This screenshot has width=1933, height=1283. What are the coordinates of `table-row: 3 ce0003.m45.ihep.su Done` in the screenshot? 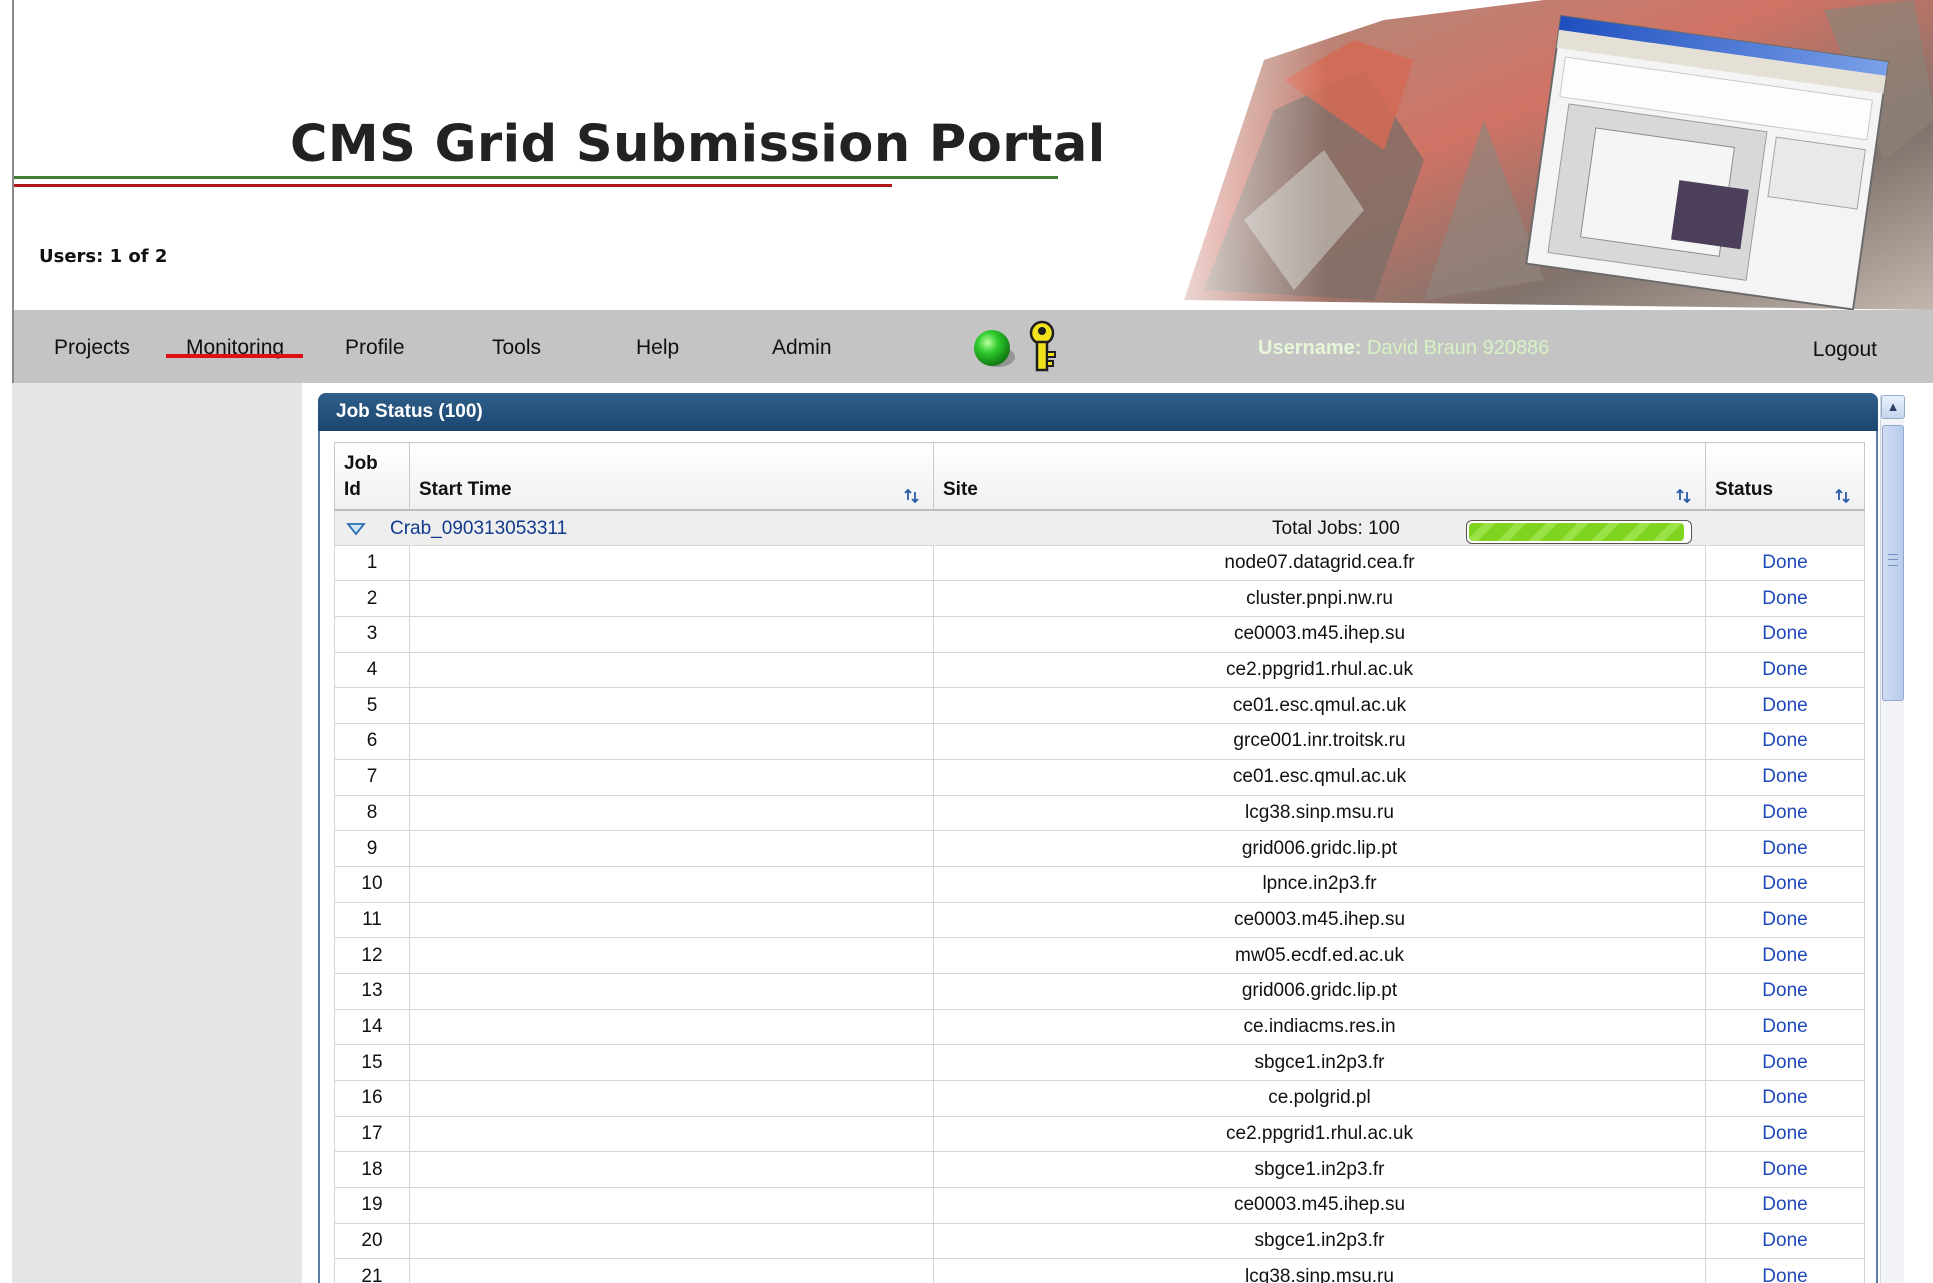 It's located at (1099, 634).